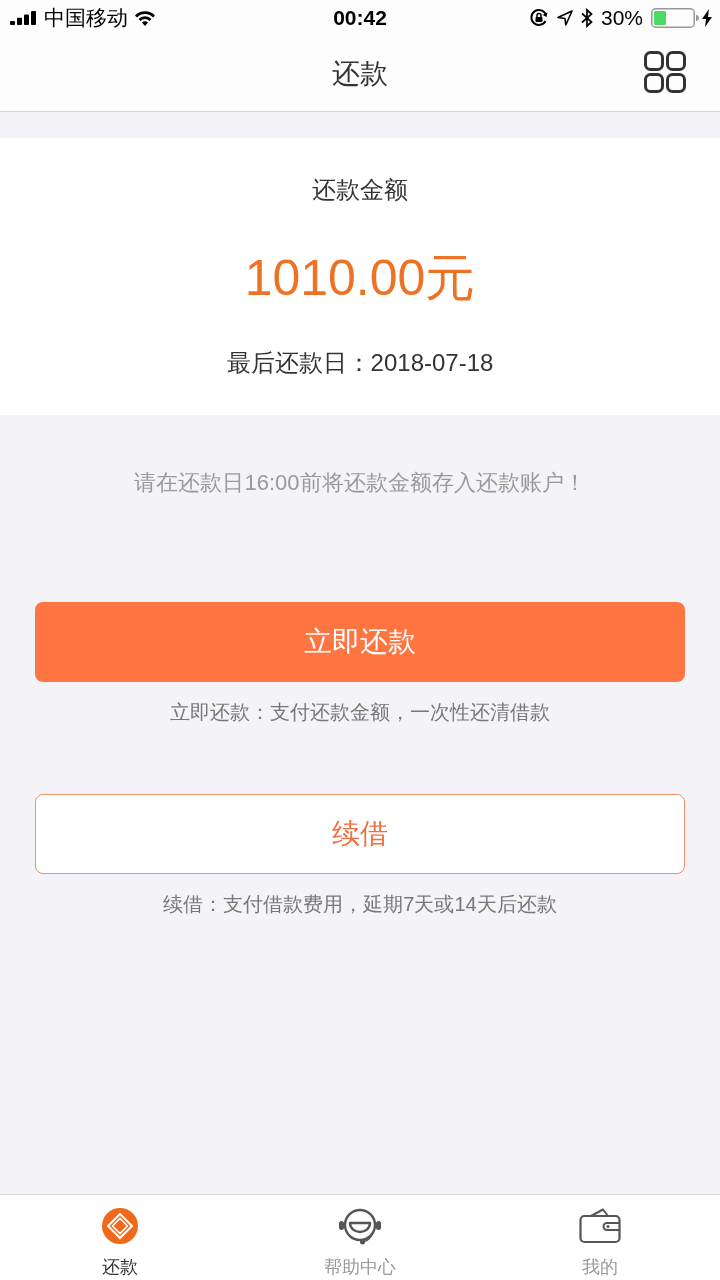  I want to click on repay-now-button: 立即还款, so click(360, 642).